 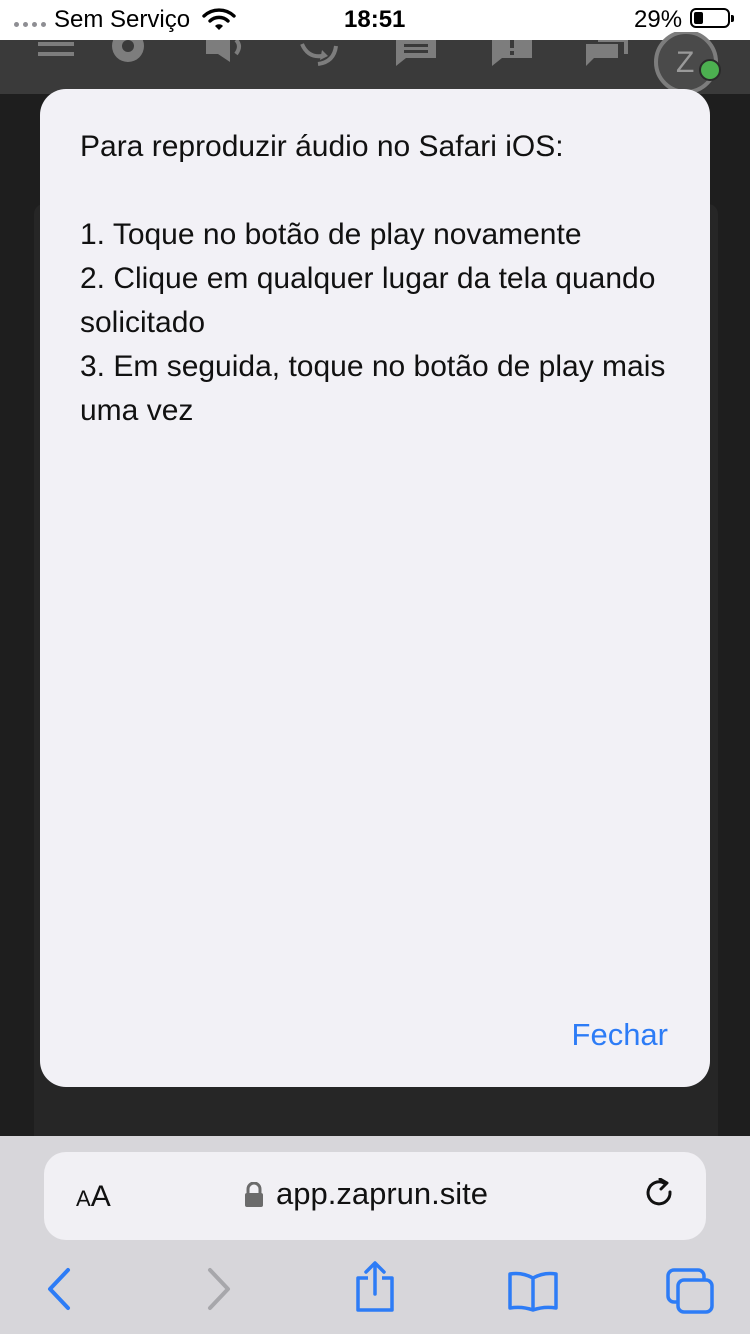 What do you see at coordinates (375, 62) in the screenshot?
I see `app-toolbar: Z` at bounding box center [375, 62].